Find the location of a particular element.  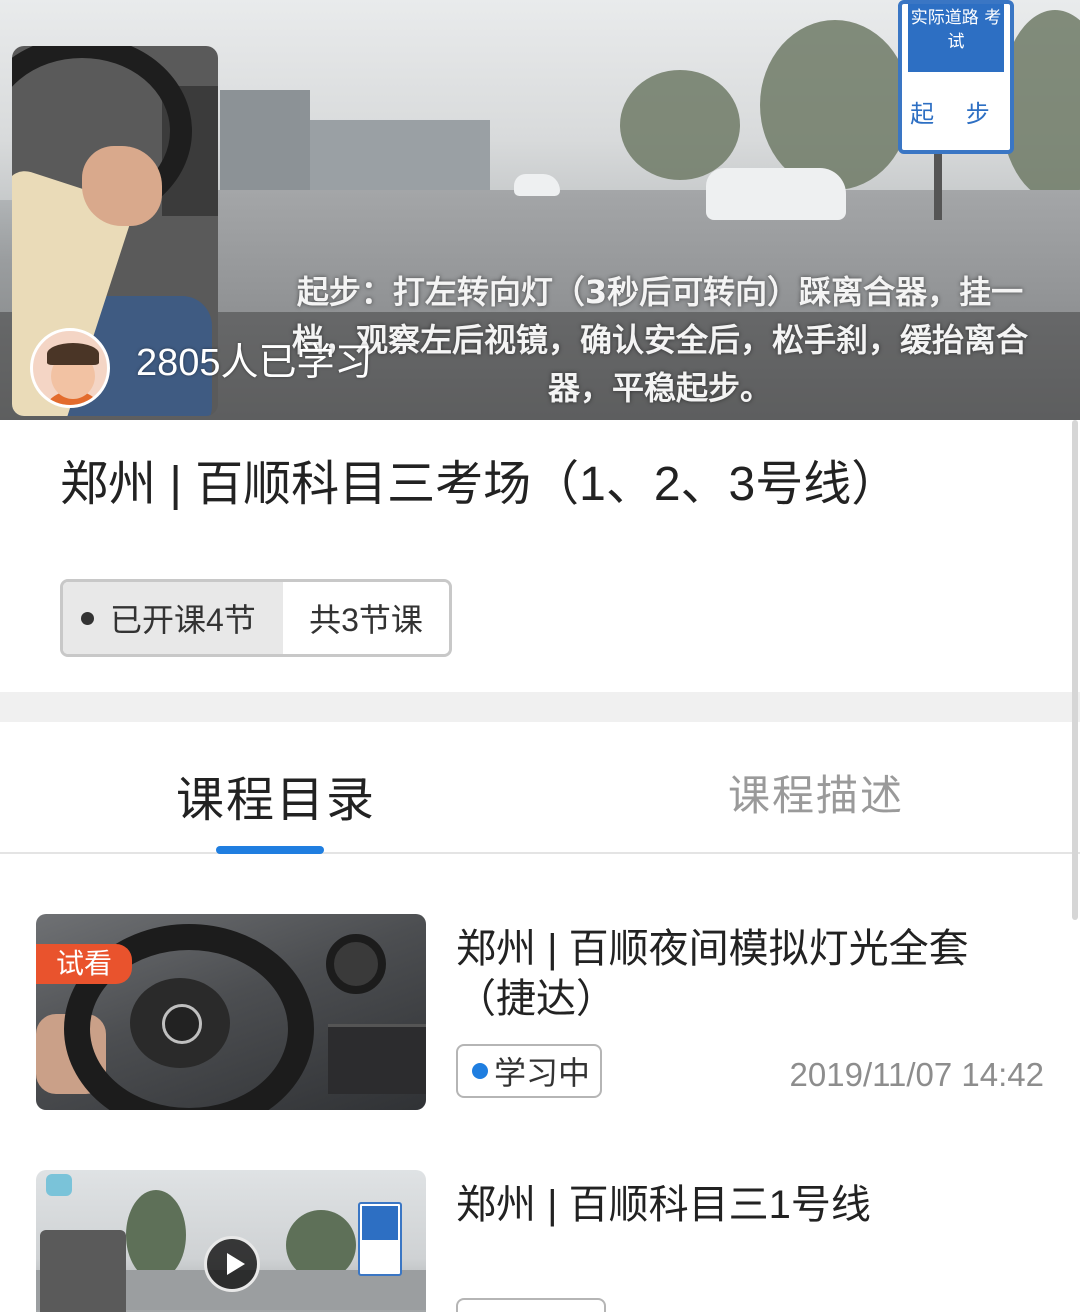

active-tab-indicator is located at coordinates (270, 850).